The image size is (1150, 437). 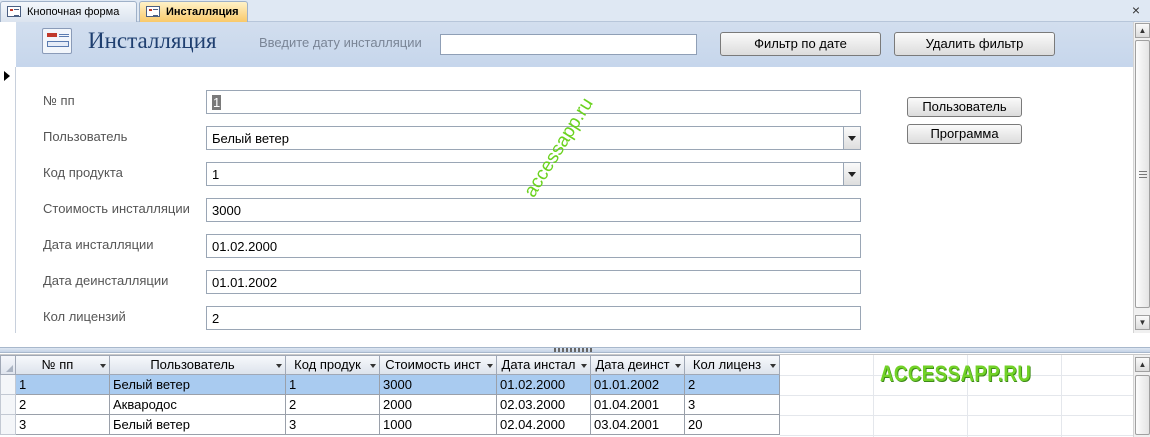 I want to click on filter-by-date-button: Фильтр по дате, so click(x=800, y=44).